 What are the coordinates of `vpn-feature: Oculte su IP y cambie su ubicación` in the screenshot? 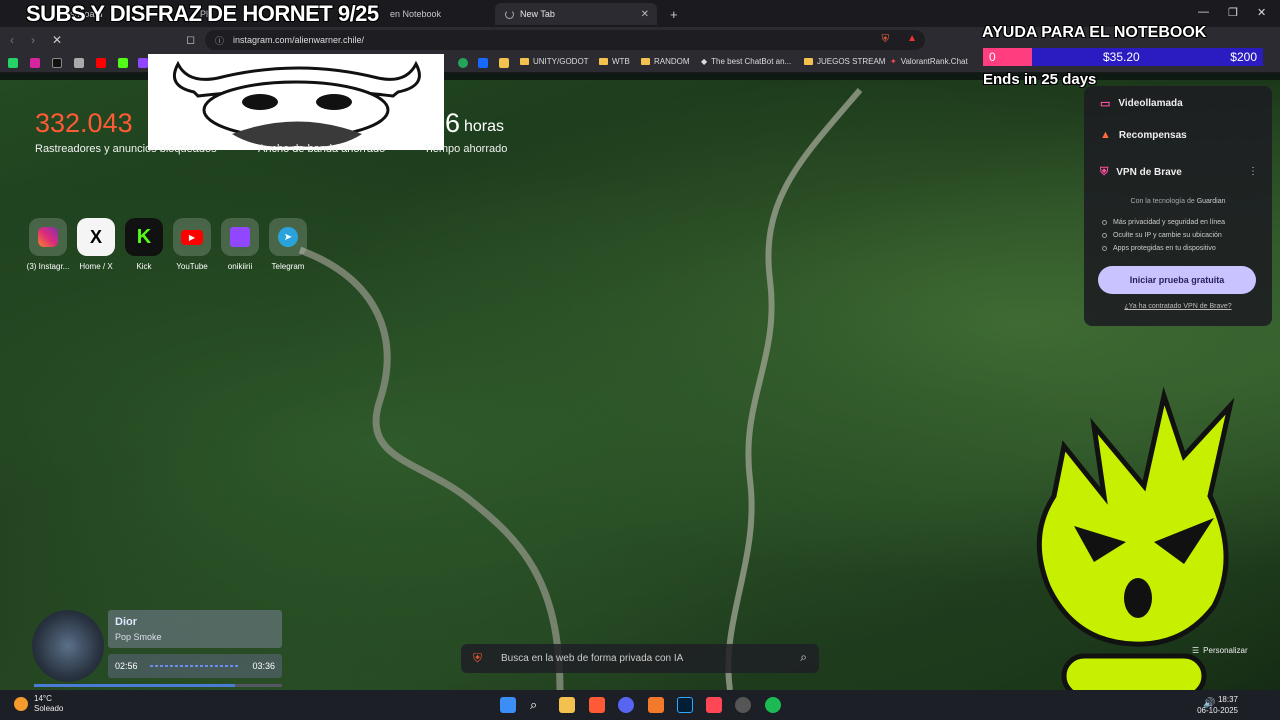 It's located at (1162, 235).